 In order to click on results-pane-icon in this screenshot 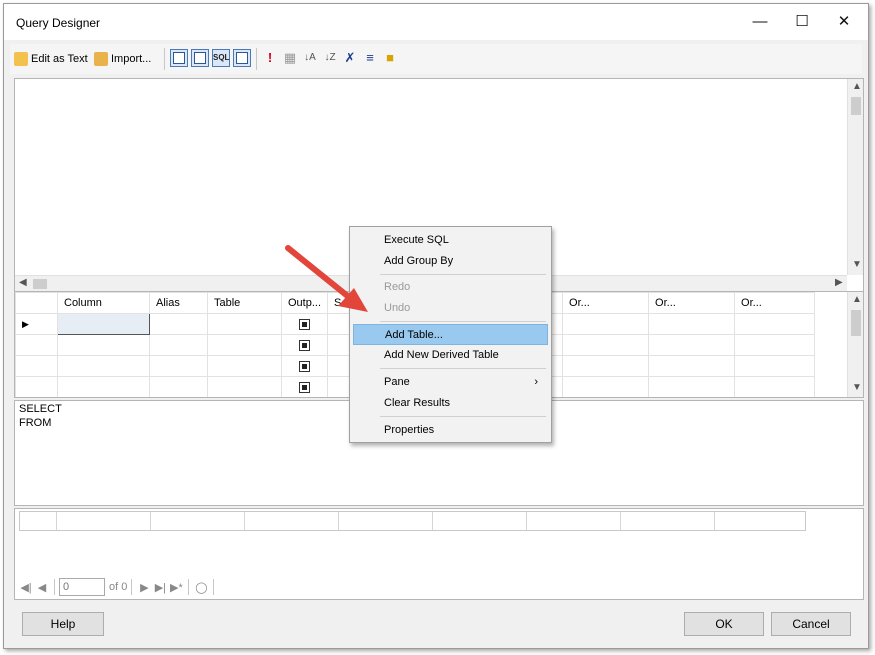, I will do `click(242, 58)`.